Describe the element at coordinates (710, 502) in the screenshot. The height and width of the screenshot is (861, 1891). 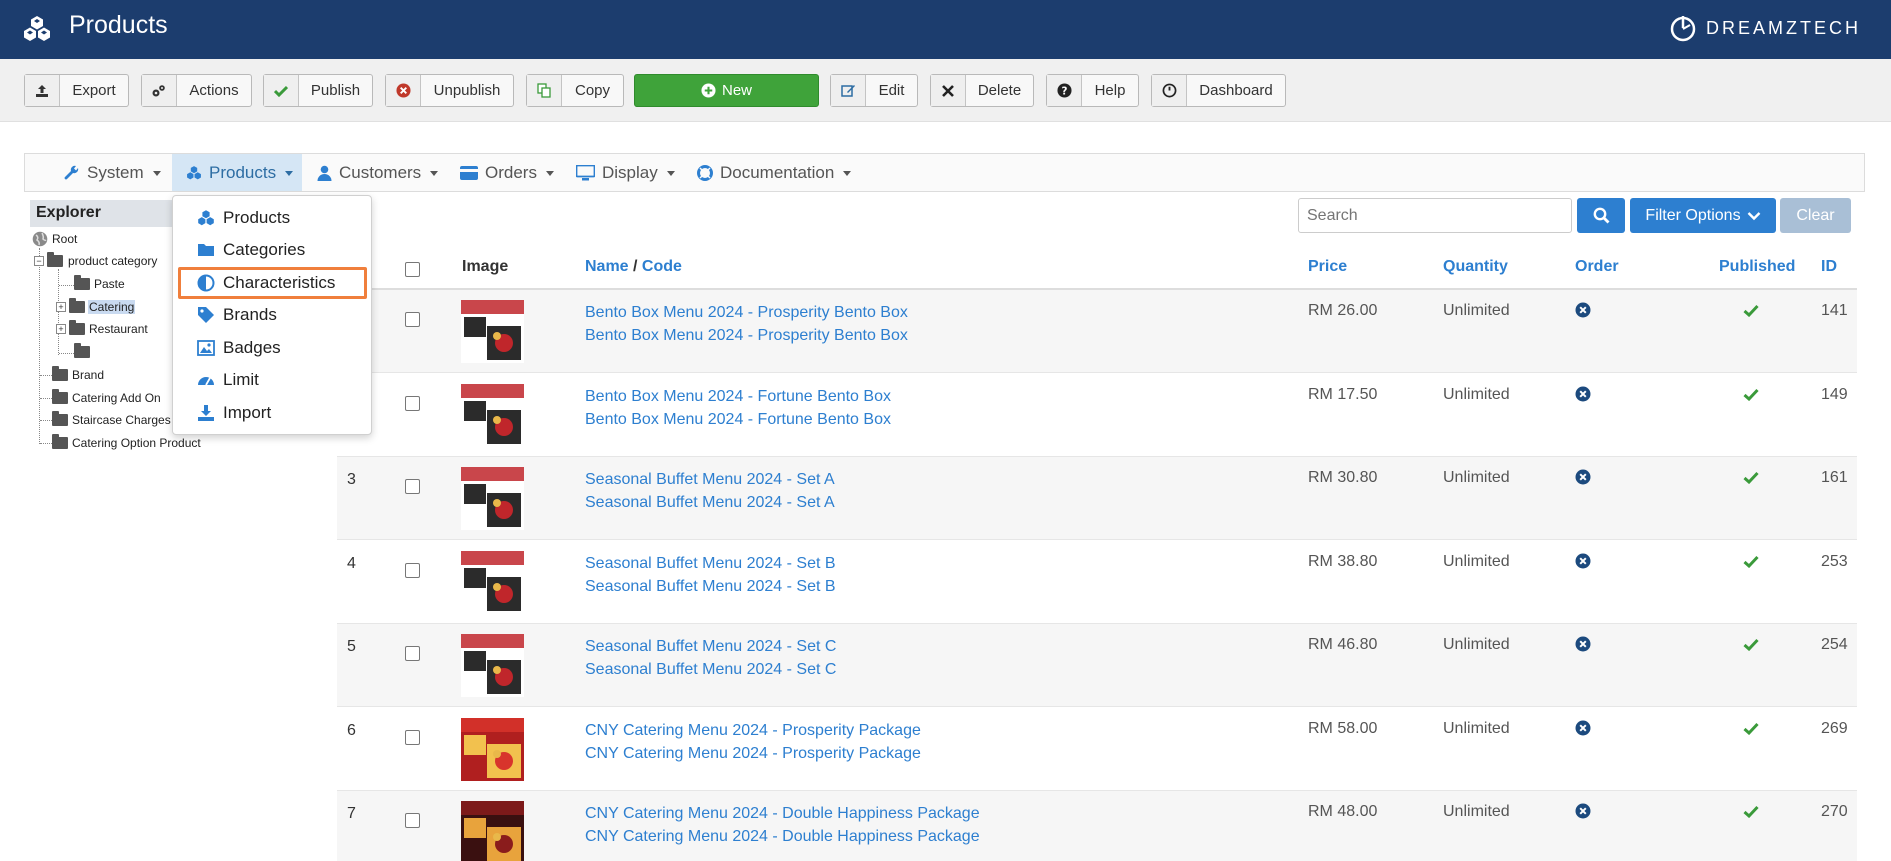
I see `product-code-link: Seasonal Buffet Menu 2024 - Set A` at that location.